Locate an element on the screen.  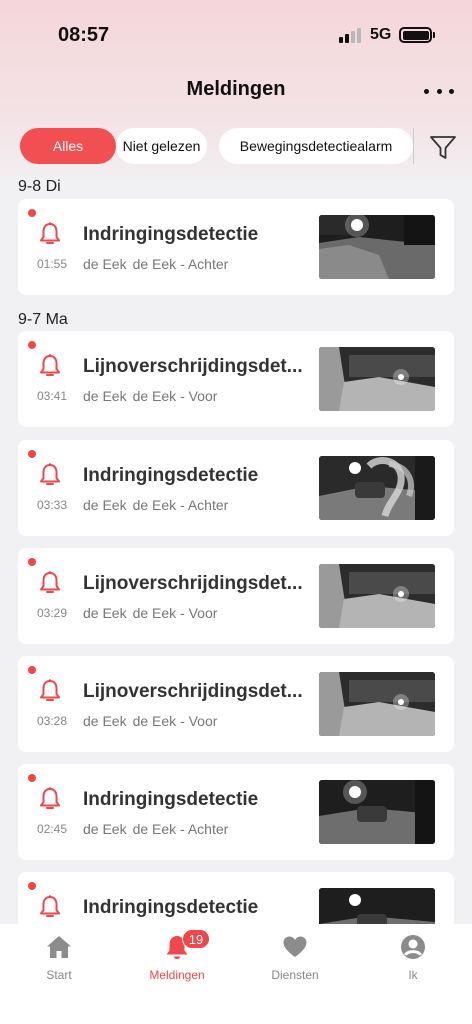
filter-chip-alles: Alles is located at coordinates (68, 146).